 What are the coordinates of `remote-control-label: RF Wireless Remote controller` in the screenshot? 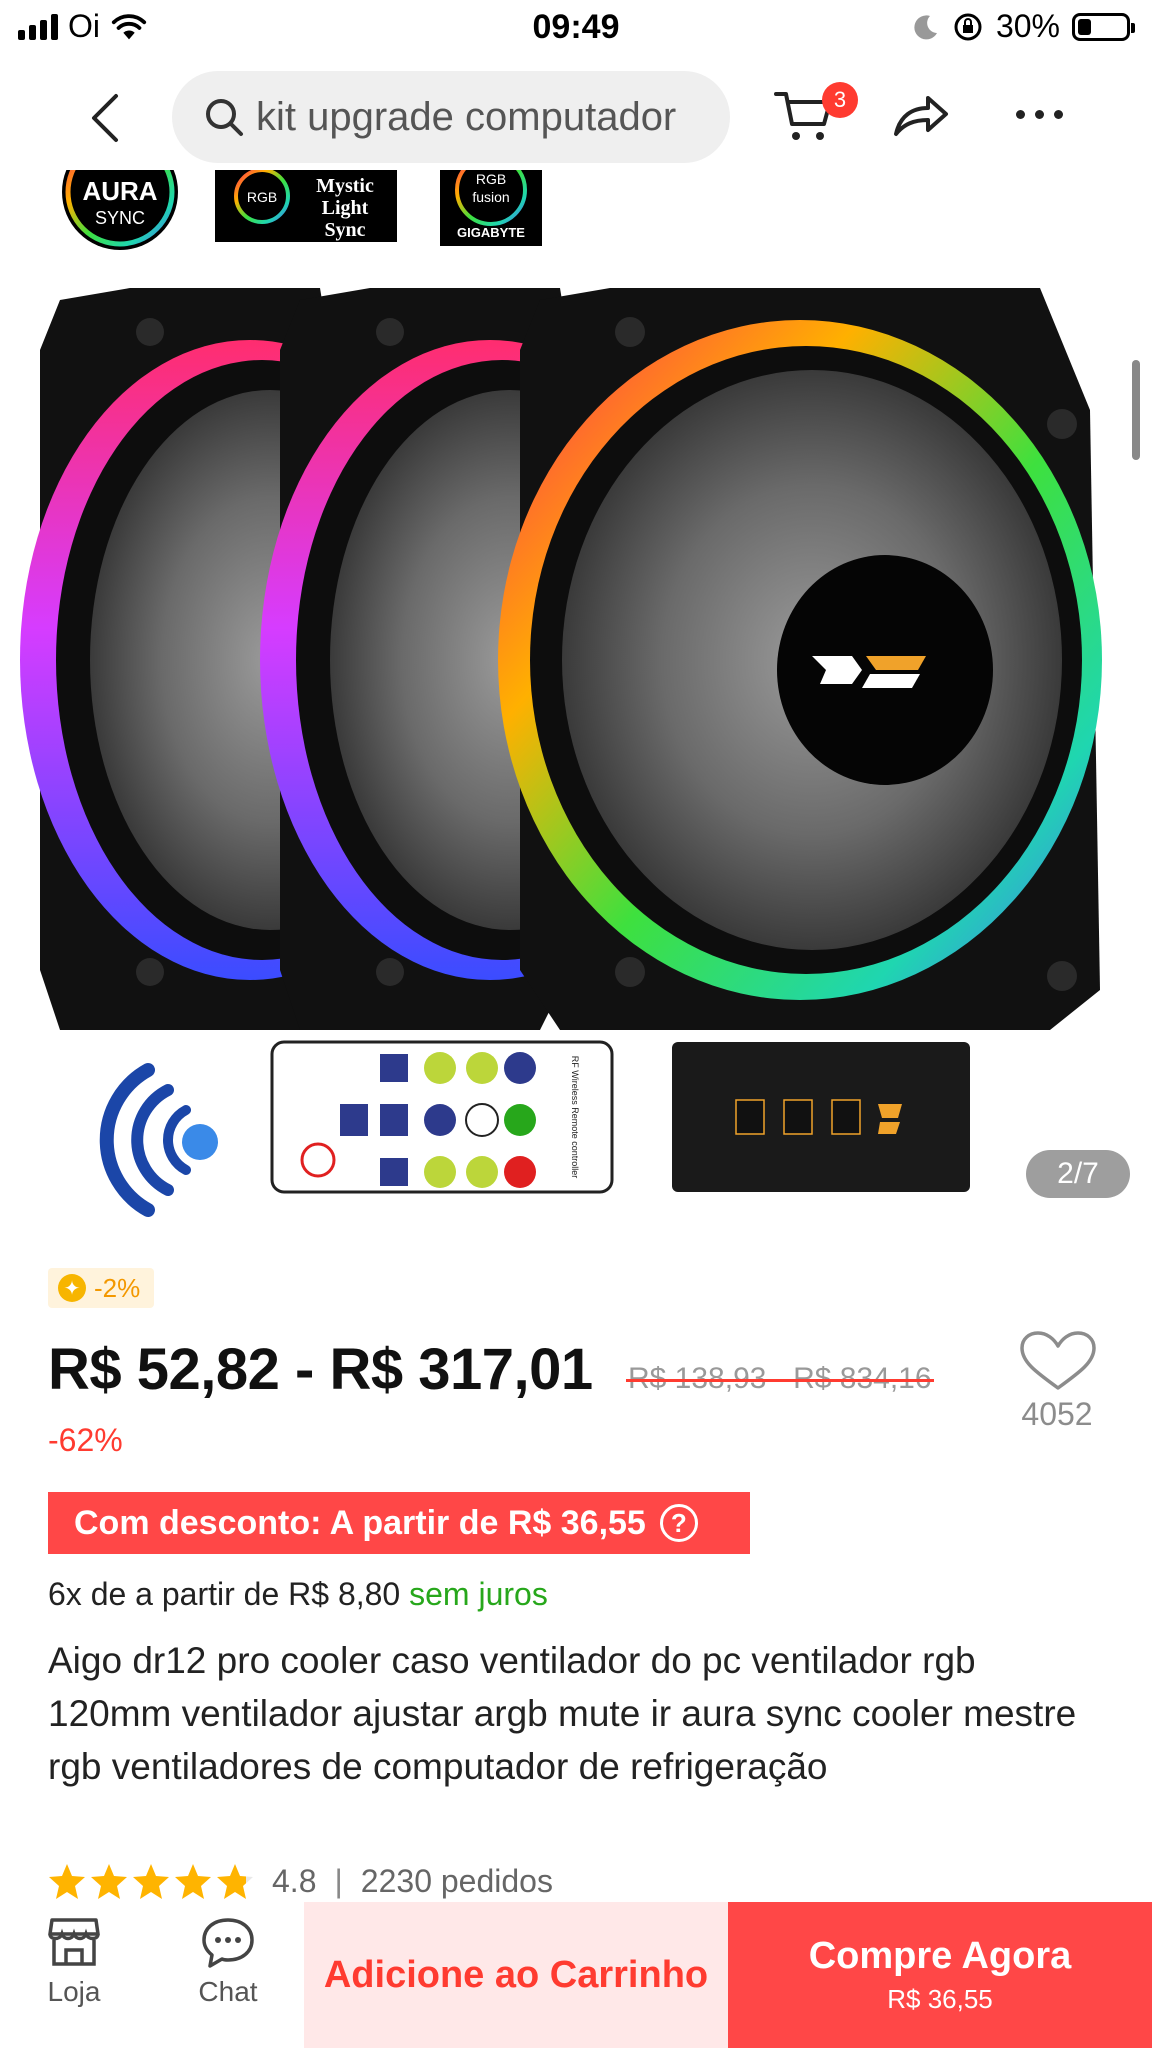 It's located at (575, 1117).